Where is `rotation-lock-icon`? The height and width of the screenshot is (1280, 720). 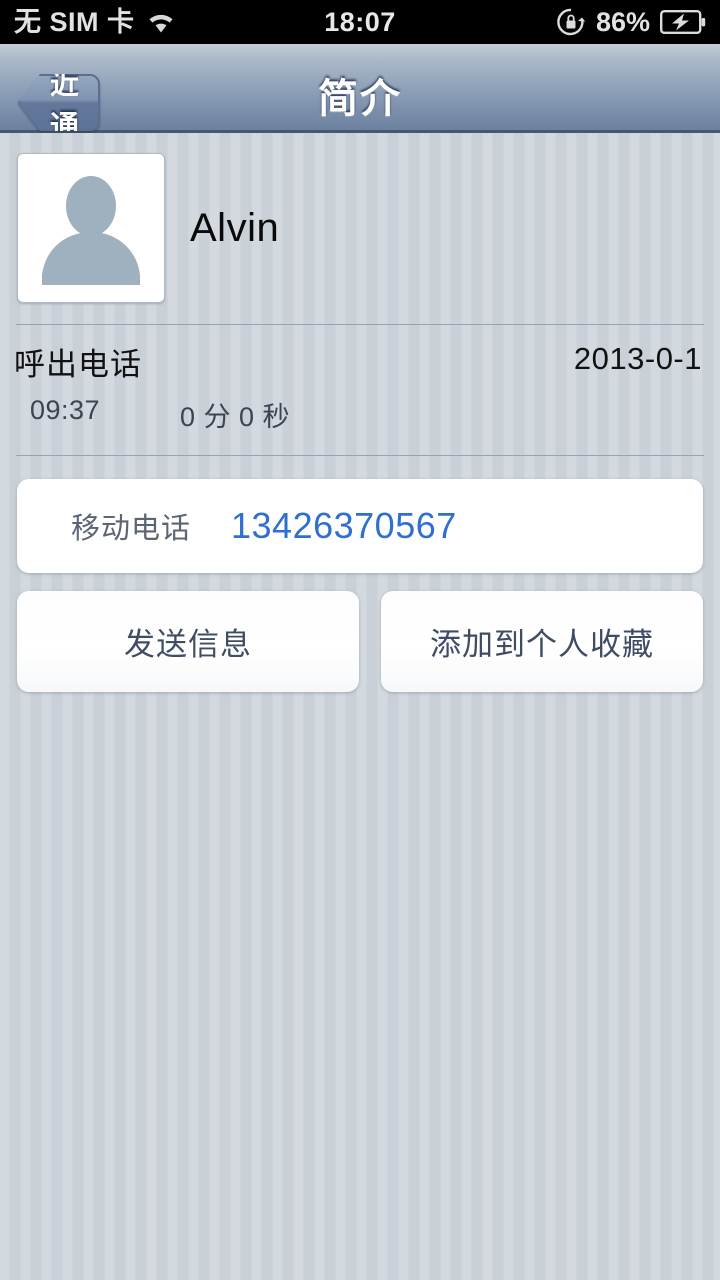
rotation-lock-icon is located at coordinates (571, 22).